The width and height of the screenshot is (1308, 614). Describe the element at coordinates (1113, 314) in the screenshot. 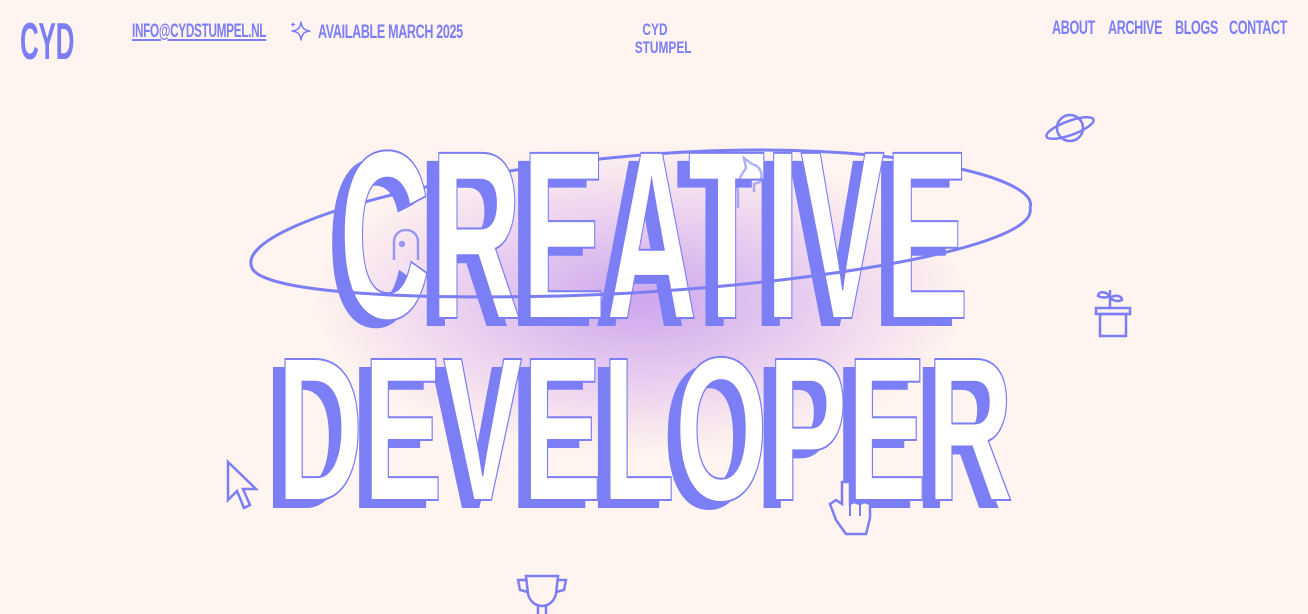

I see `plant-pot-icon` at that location.